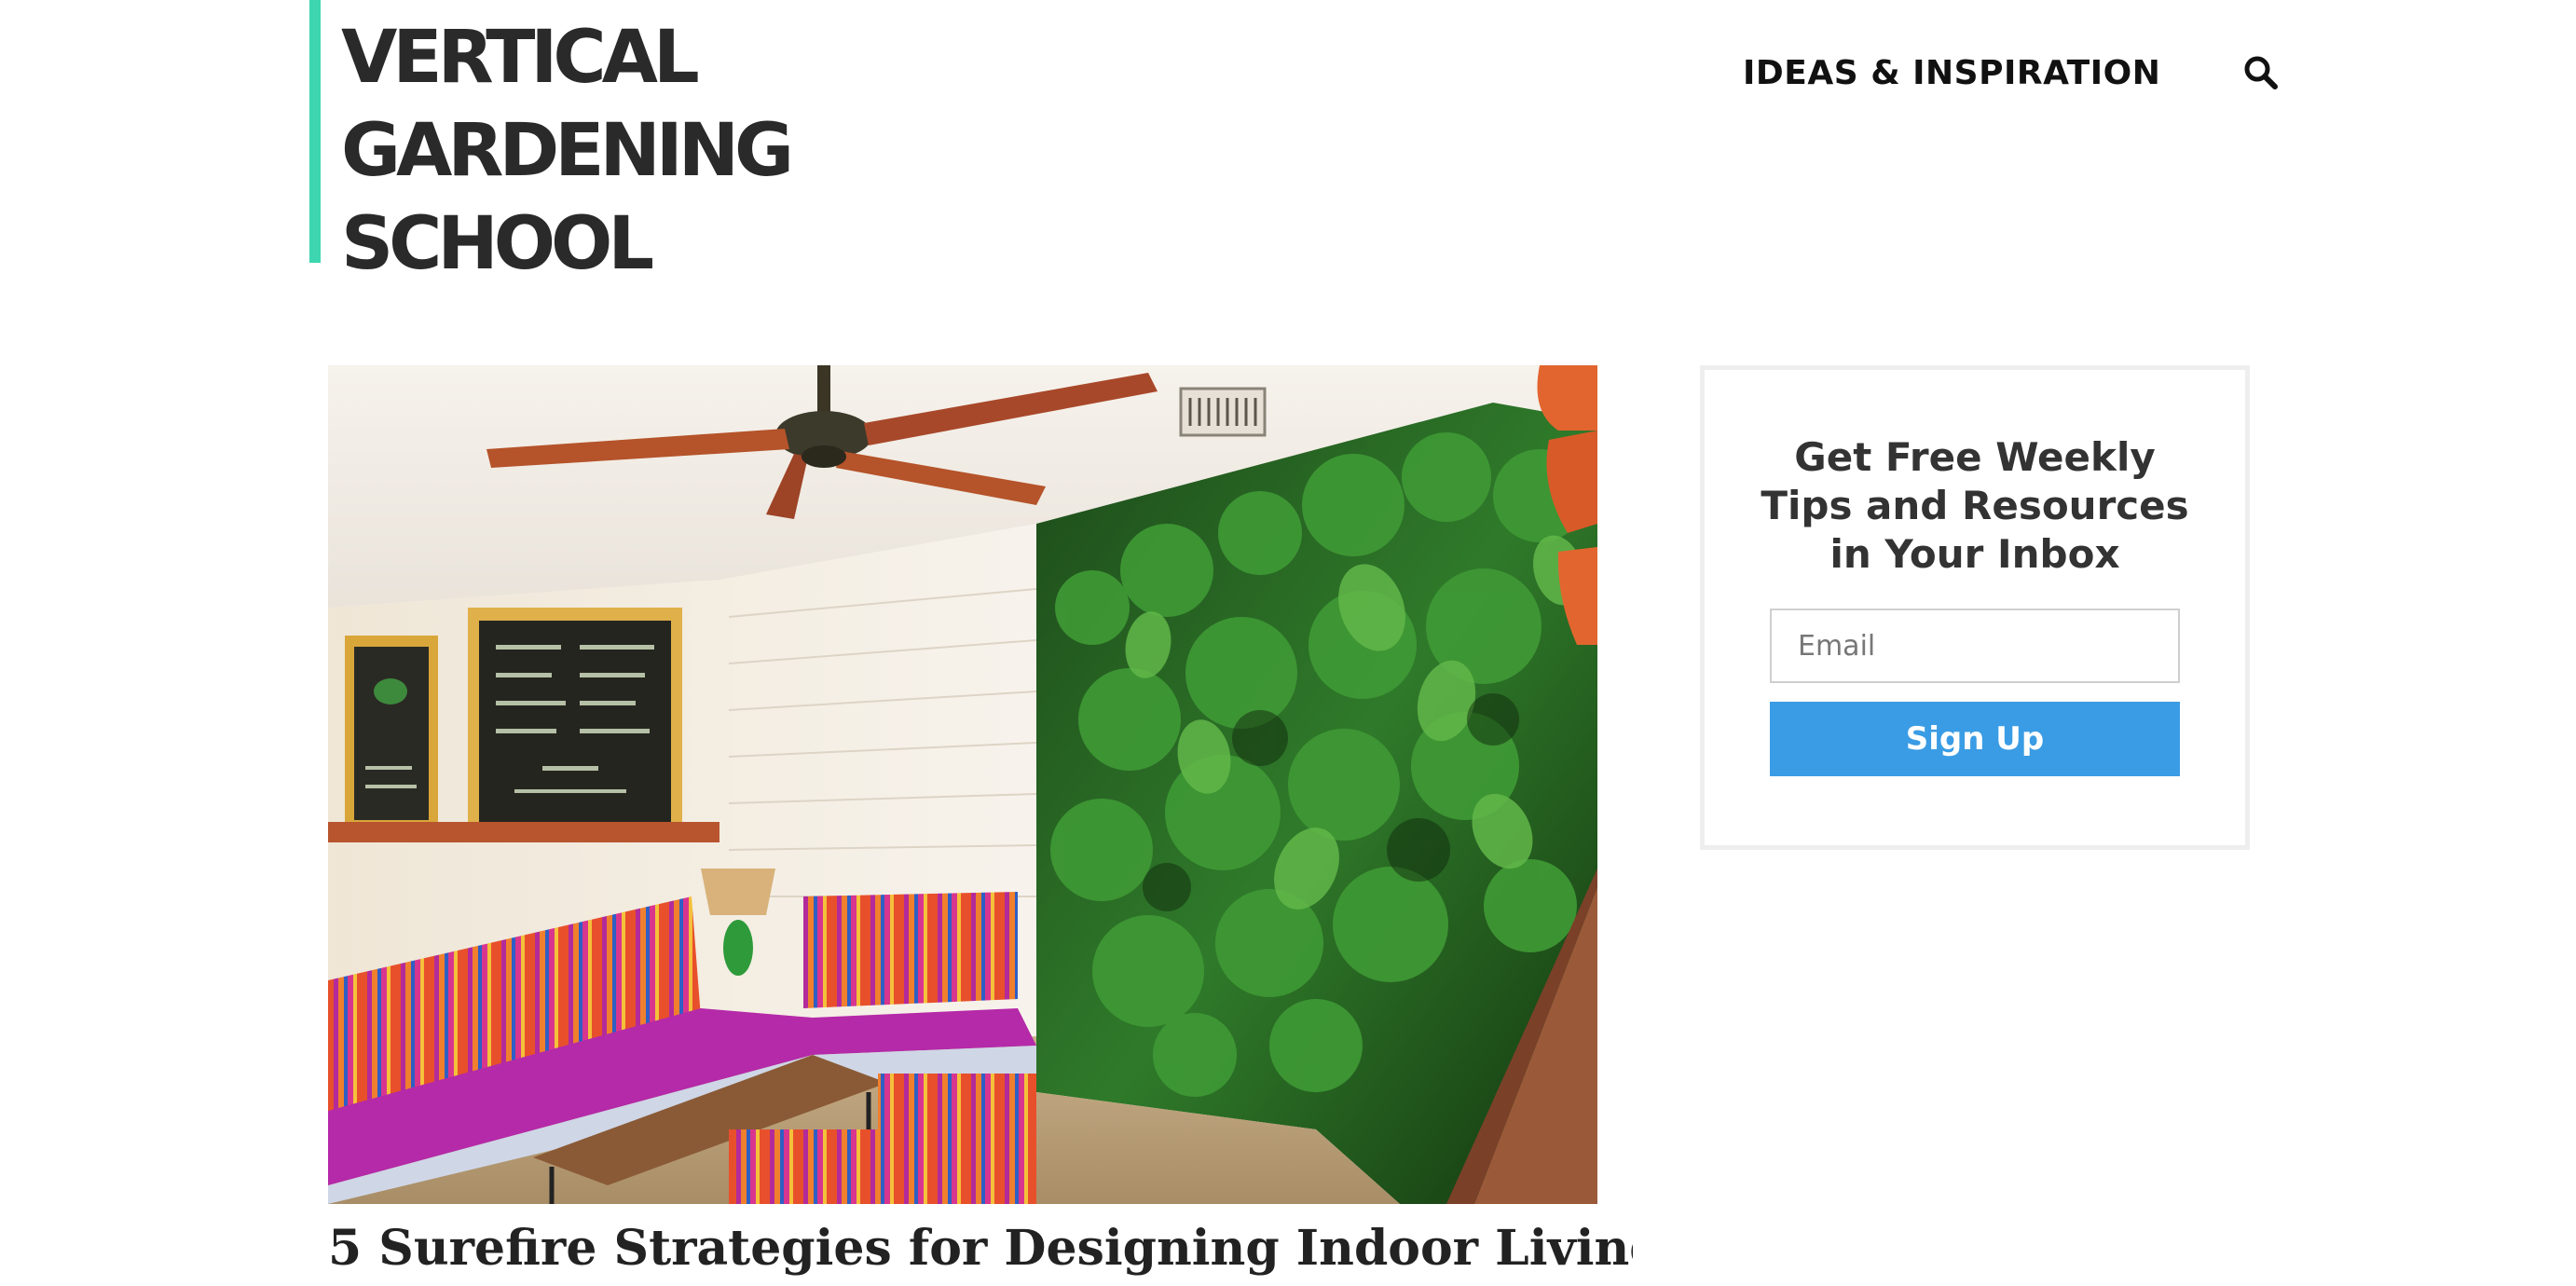 This screenshot has height=1286, width=2576. I want to click on sign-up-button: Sign Up, so click(1975, 739).